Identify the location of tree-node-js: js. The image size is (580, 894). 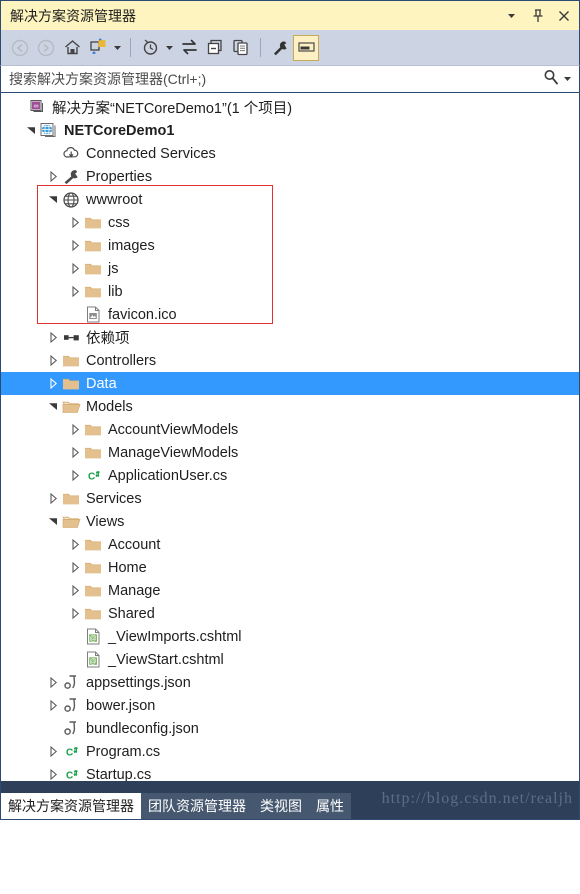
(290, 268).